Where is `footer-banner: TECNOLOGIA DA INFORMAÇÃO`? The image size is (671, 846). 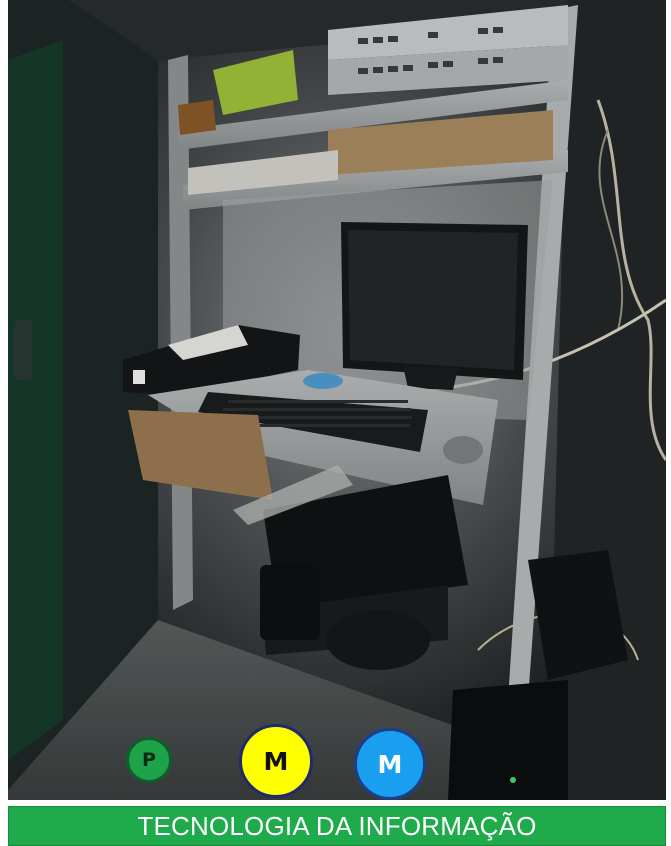 footer-banner: TECNOLOGIA DA INFORMAÇÃO is located at coordinates (337, 826).